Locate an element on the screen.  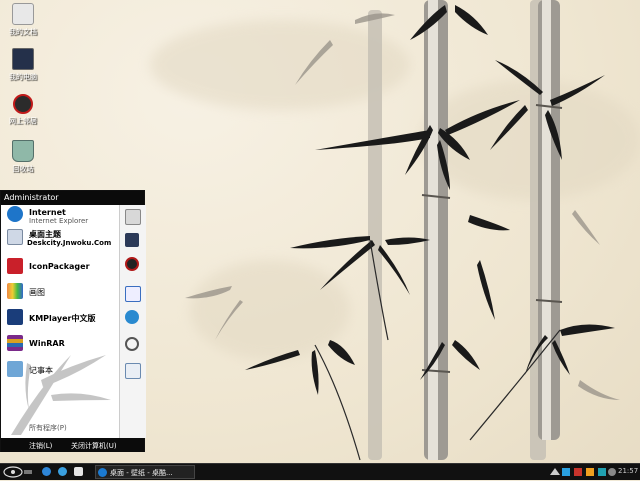
ie-window-icon is located at coordinates (102, 472).